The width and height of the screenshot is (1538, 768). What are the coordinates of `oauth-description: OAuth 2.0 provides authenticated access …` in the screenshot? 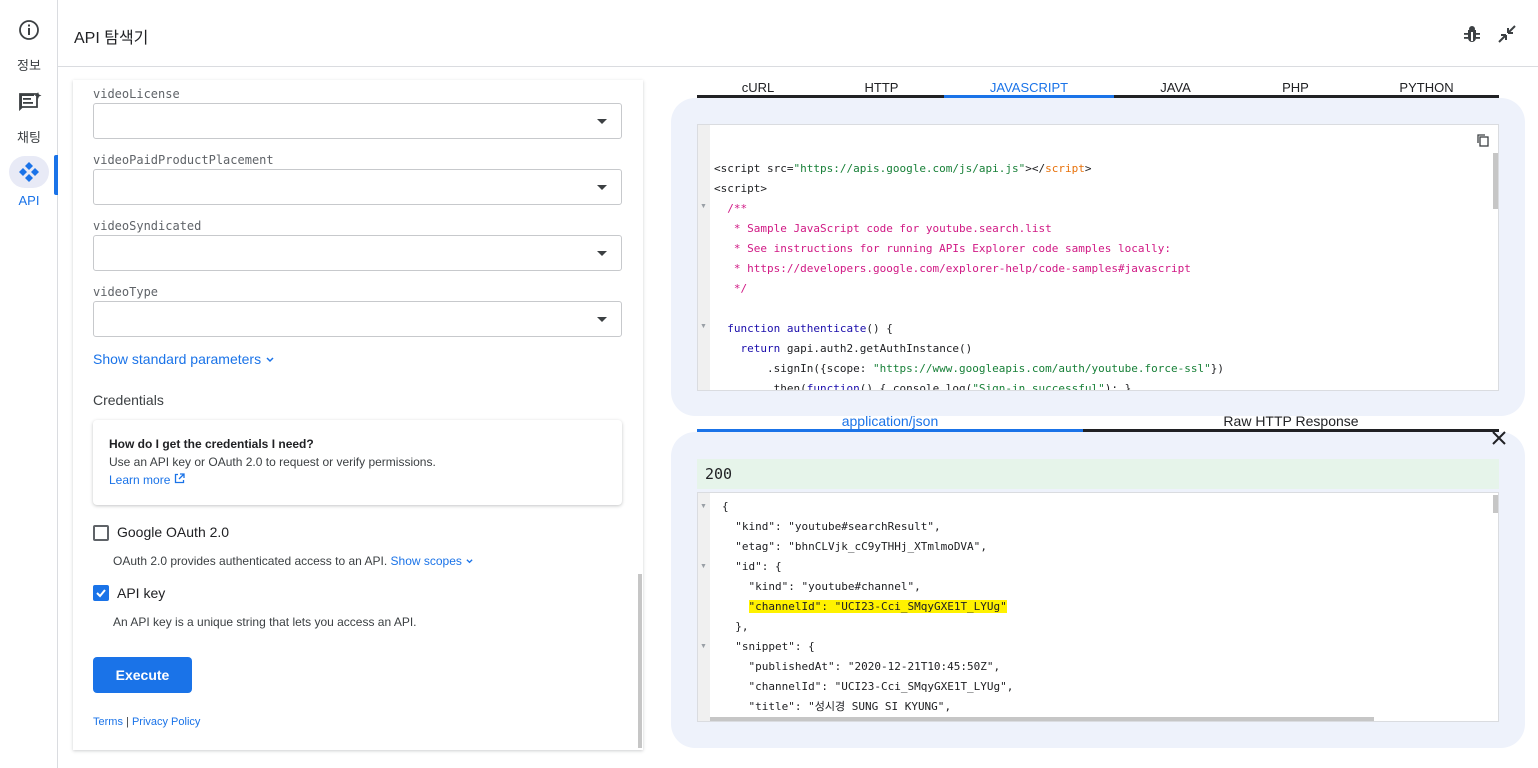 It's located at (293, 561).